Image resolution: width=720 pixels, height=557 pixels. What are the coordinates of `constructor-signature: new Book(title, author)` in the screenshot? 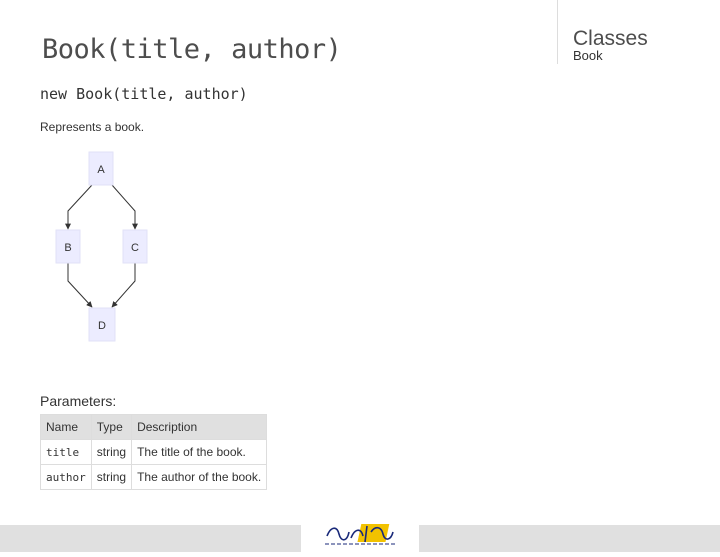 It's located at (144, 94).